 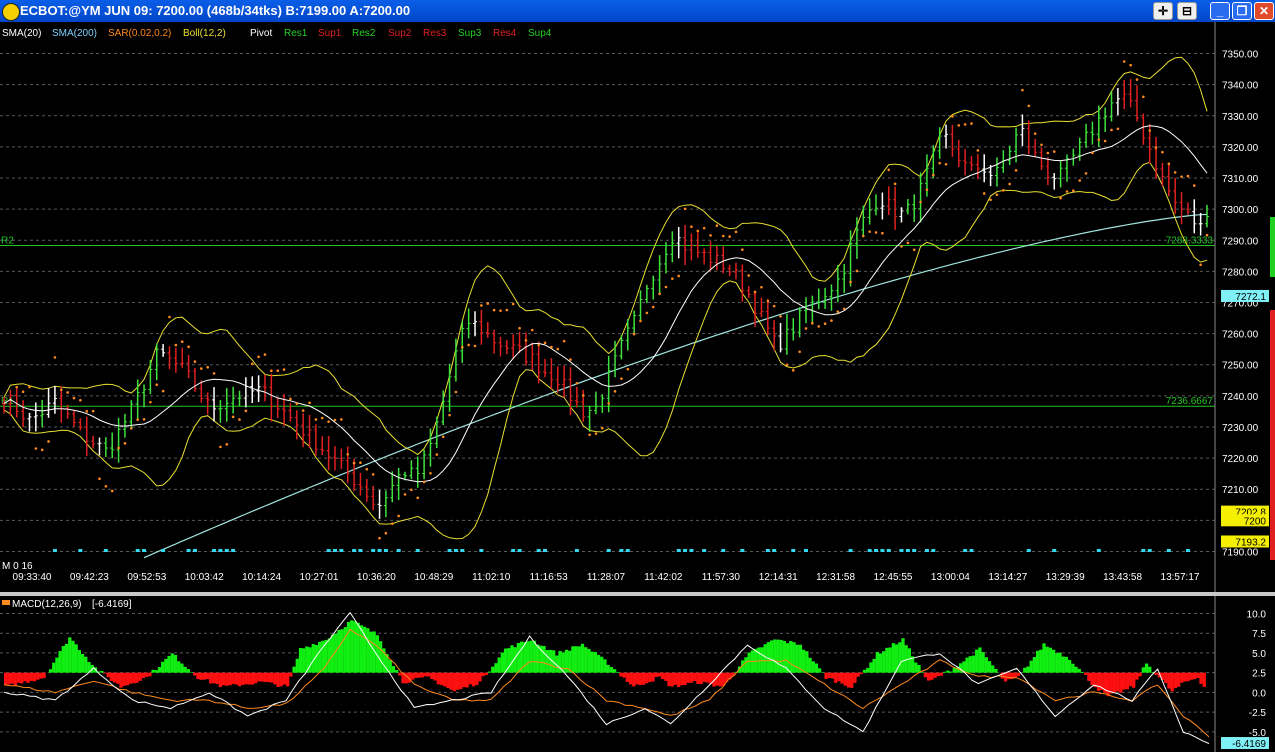 I want to click on macd-tick-label: -2.5, so click(x=1258, y=713).